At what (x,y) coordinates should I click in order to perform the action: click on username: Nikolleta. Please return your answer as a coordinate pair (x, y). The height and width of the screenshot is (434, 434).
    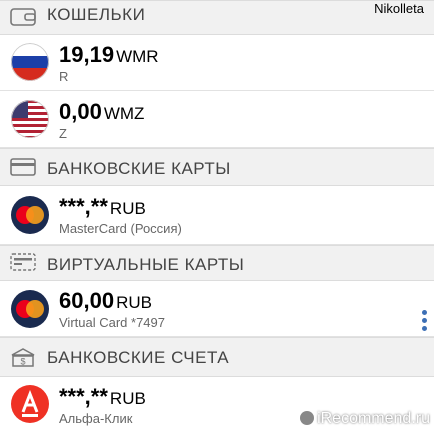
    Looking at the image, I should click on (399, 8).